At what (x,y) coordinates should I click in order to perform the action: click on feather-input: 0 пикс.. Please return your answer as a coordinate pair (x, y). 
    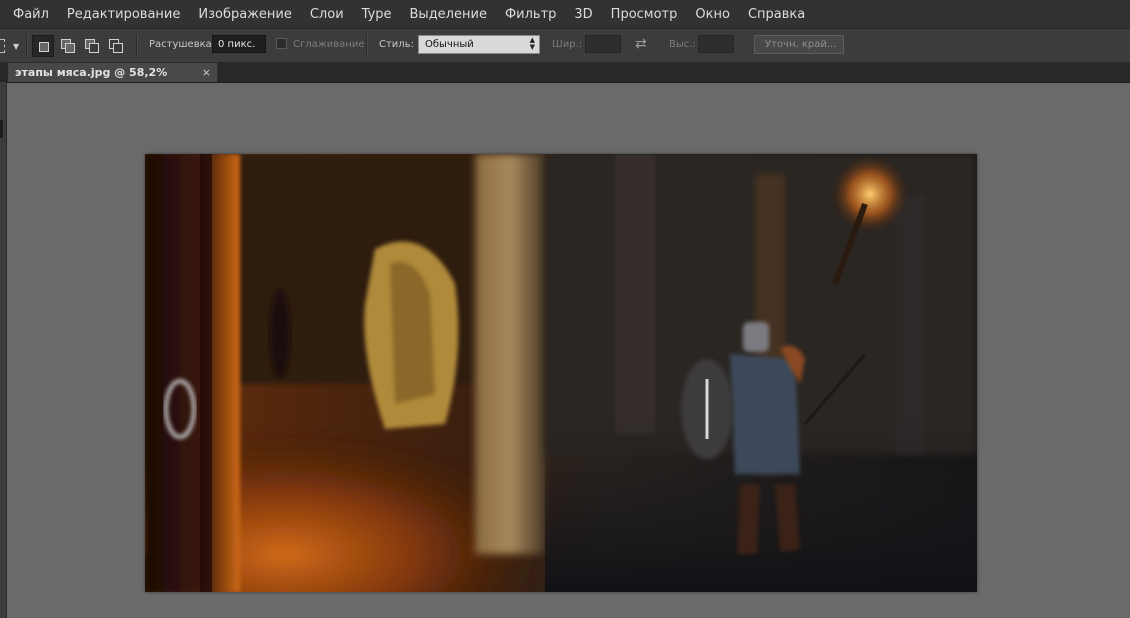
    Looking at the image, I should click on (239, 44).